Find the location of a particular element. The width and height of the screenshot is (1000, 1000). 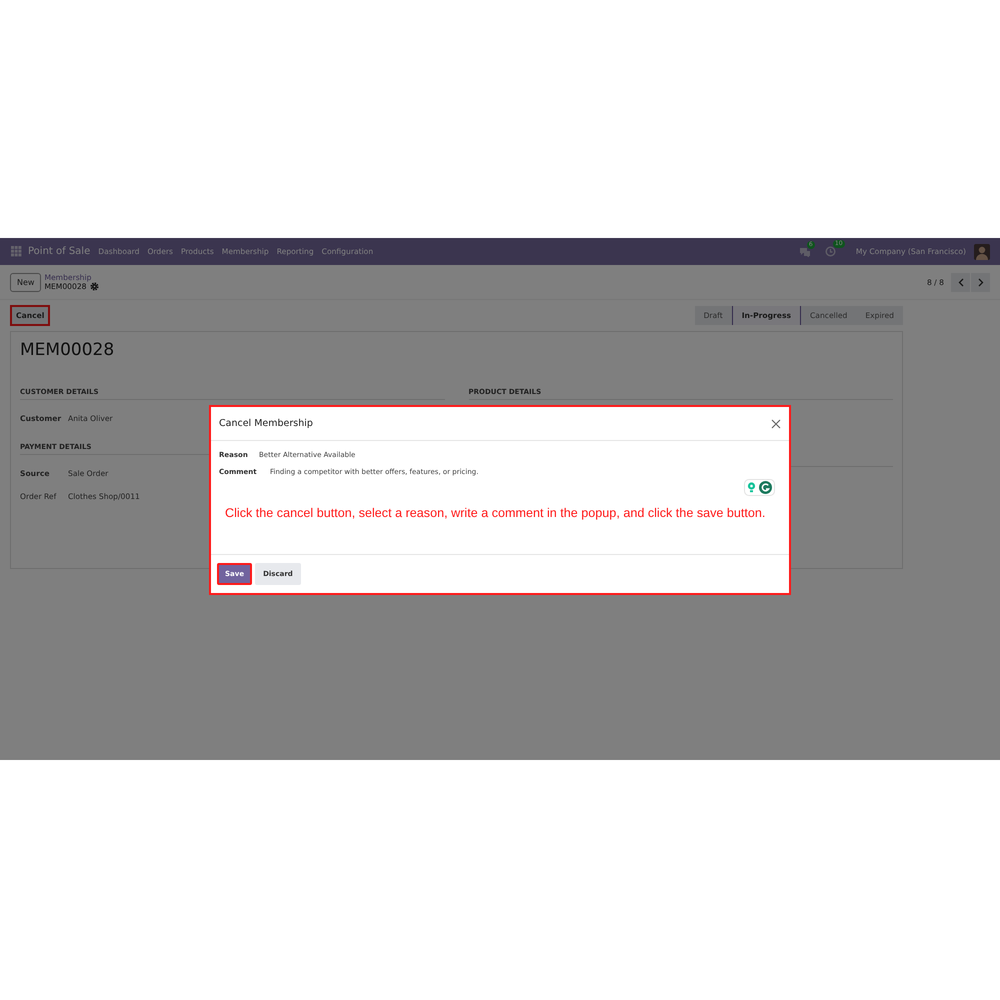

lightbulb-icon is located at coordinates (751, 487).